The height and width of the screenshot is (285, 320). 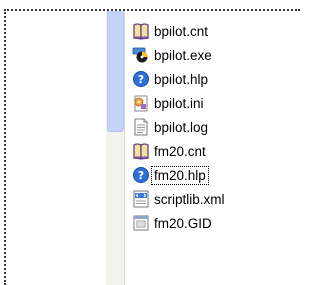 I want to click on scrollbar-thumb, so click(x=115, y=71).